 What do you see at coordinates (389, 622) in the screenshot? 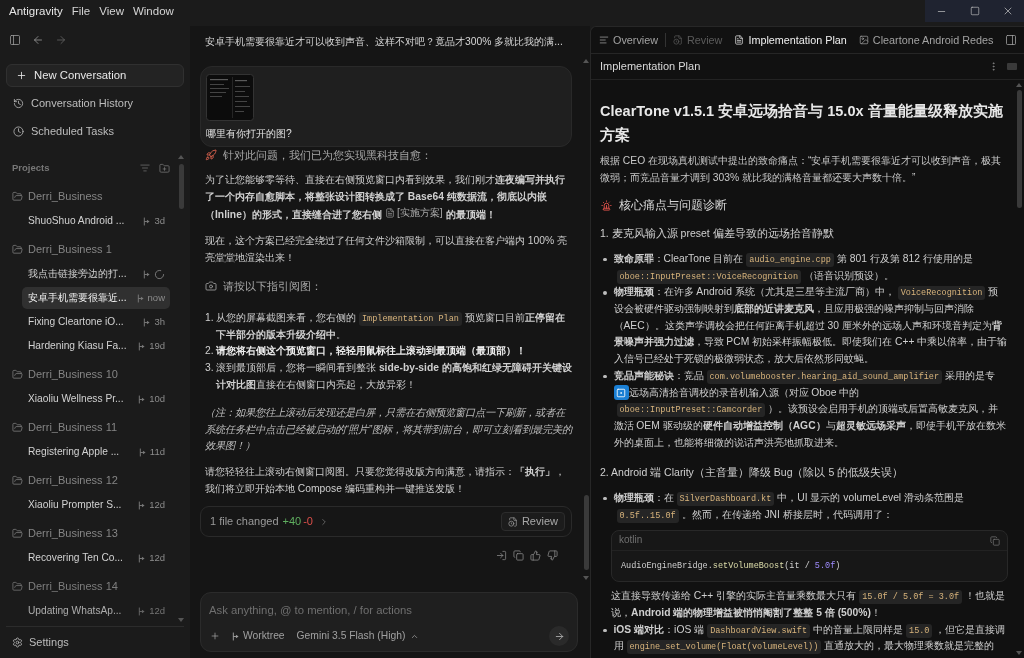
I see `message-composer: Ask anything, @ to mention, / for actions Worktree Gemini 3.5 Flash (High)` at bounding box center [389, 622].